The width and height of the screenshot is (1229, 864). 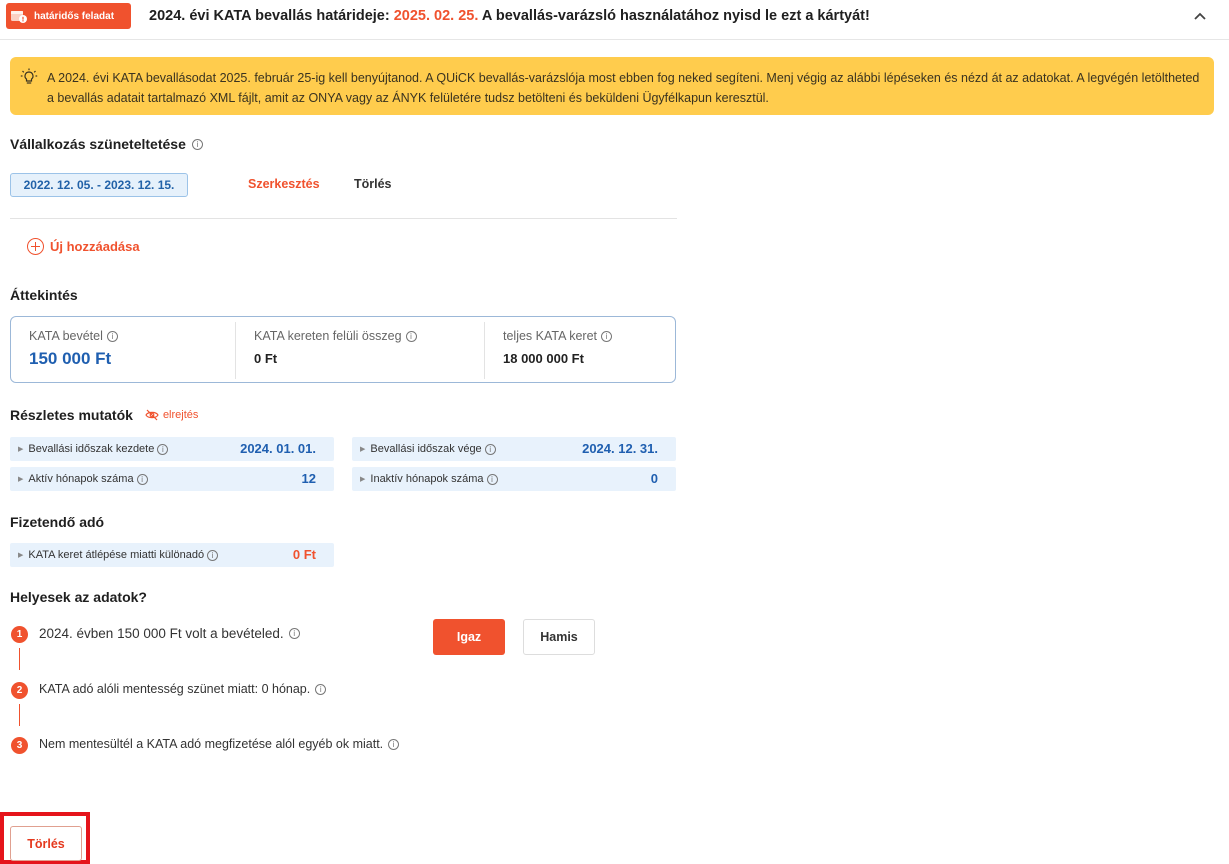 What do you see at coordinates (95, 246) in the screenshot?
I see `add-new-label: Új hozzáadása` at bounding box center [95, 246].